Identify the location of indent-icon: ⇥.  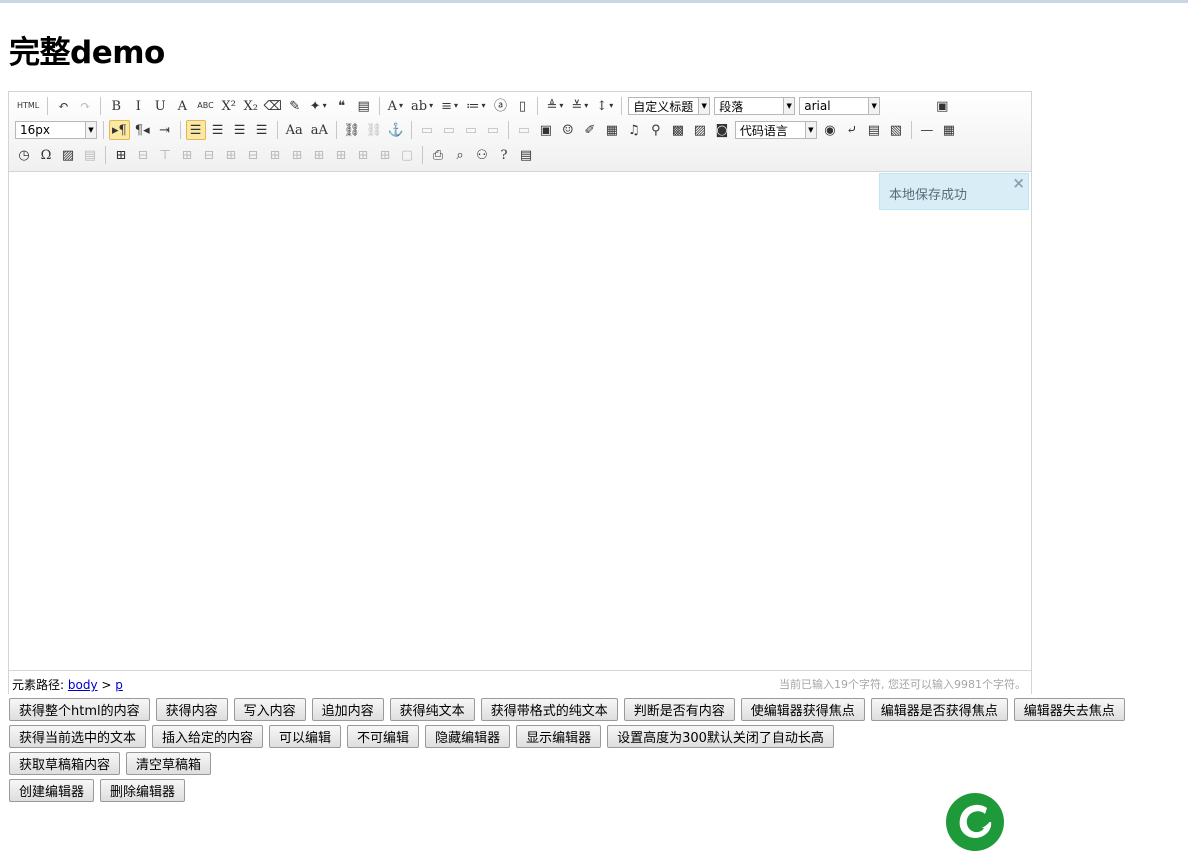
(165, 130).